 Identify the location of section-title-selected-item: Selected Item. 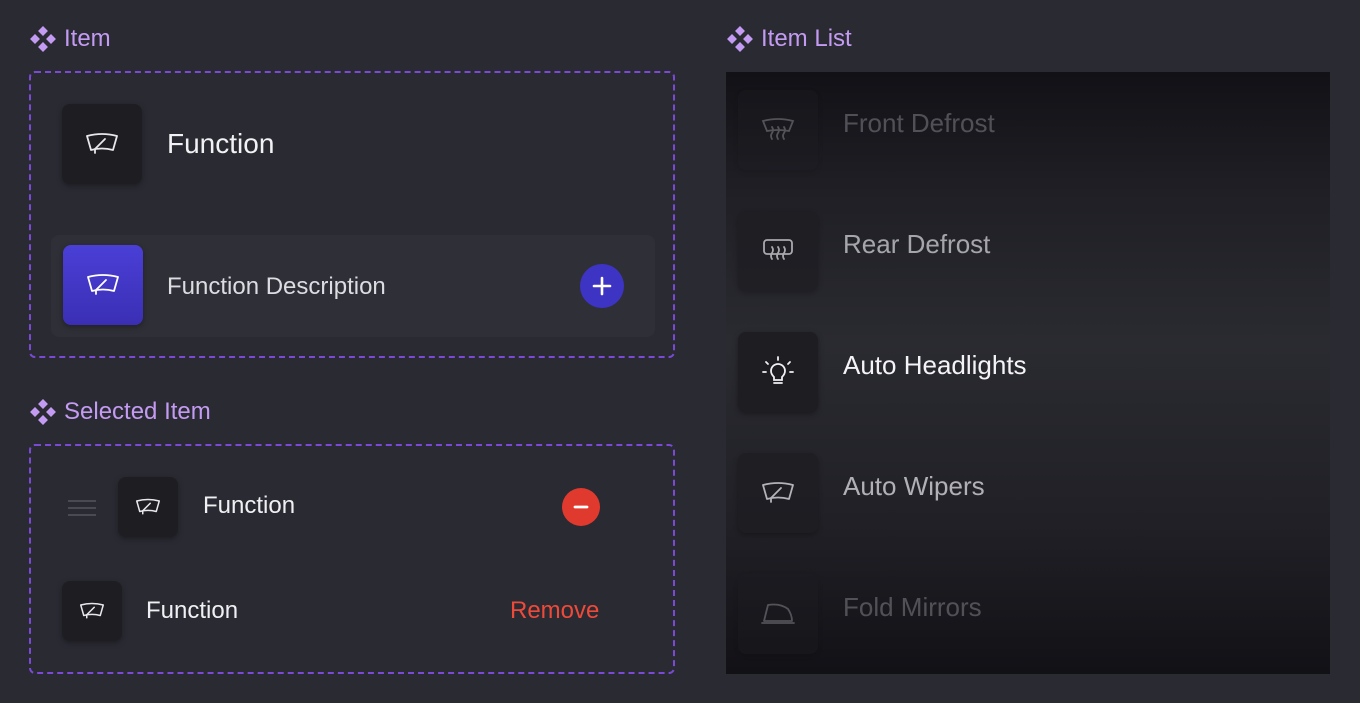
(120, 412).